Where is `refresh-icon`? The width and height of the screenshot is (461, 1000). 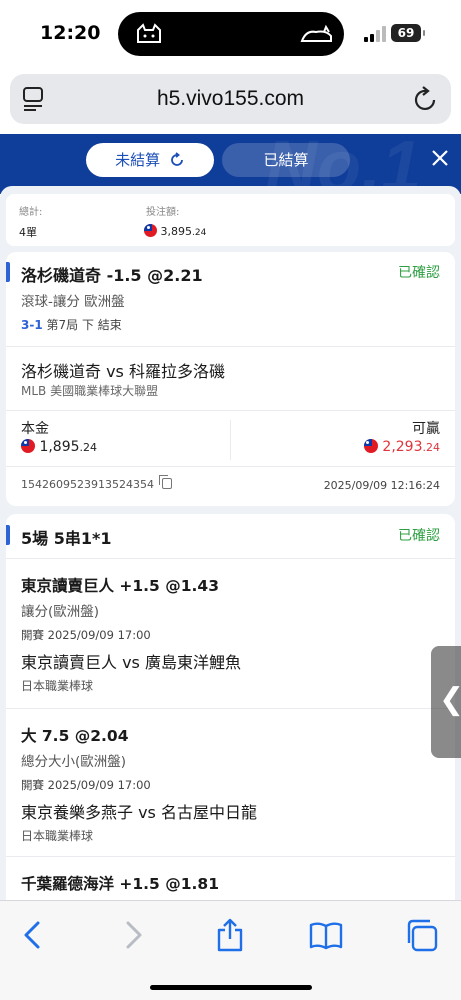
refresh-icon is located at coordinates (177, 160).